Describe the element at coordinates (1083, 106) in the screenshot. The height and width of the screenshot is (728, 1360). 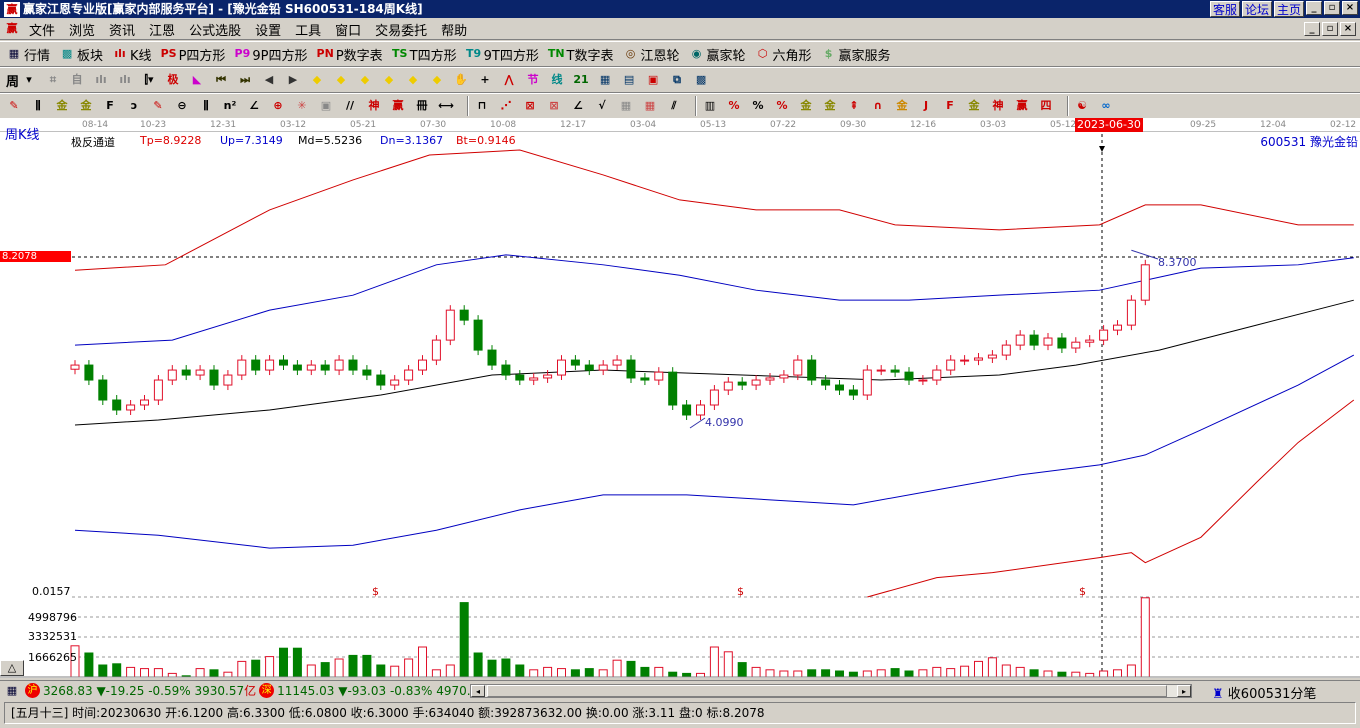
I see `yinyang-button: ☯` at that location.